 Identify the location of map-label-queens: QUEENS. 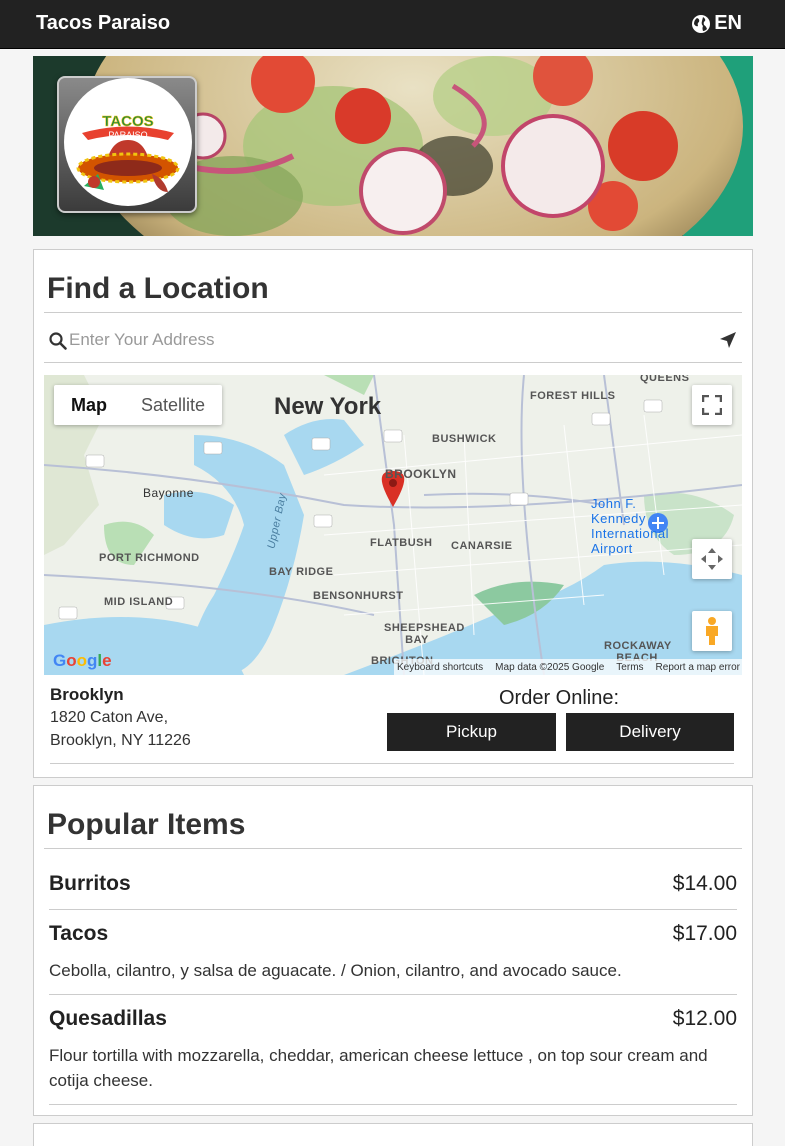
(665, 379).